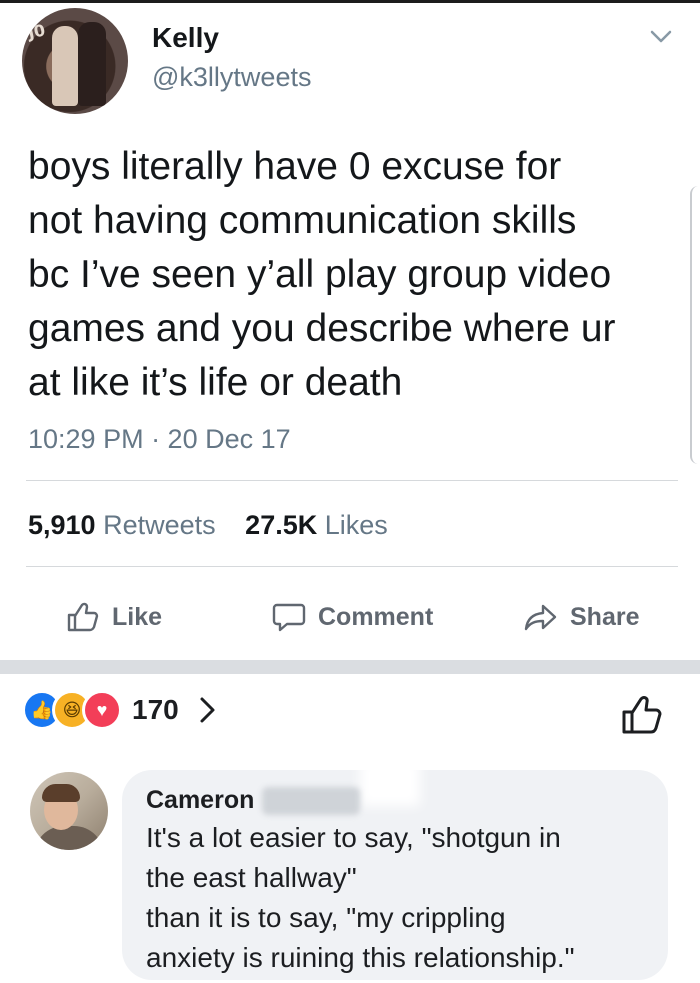  I want to click on comment-button: Comment, so click(352, 617).